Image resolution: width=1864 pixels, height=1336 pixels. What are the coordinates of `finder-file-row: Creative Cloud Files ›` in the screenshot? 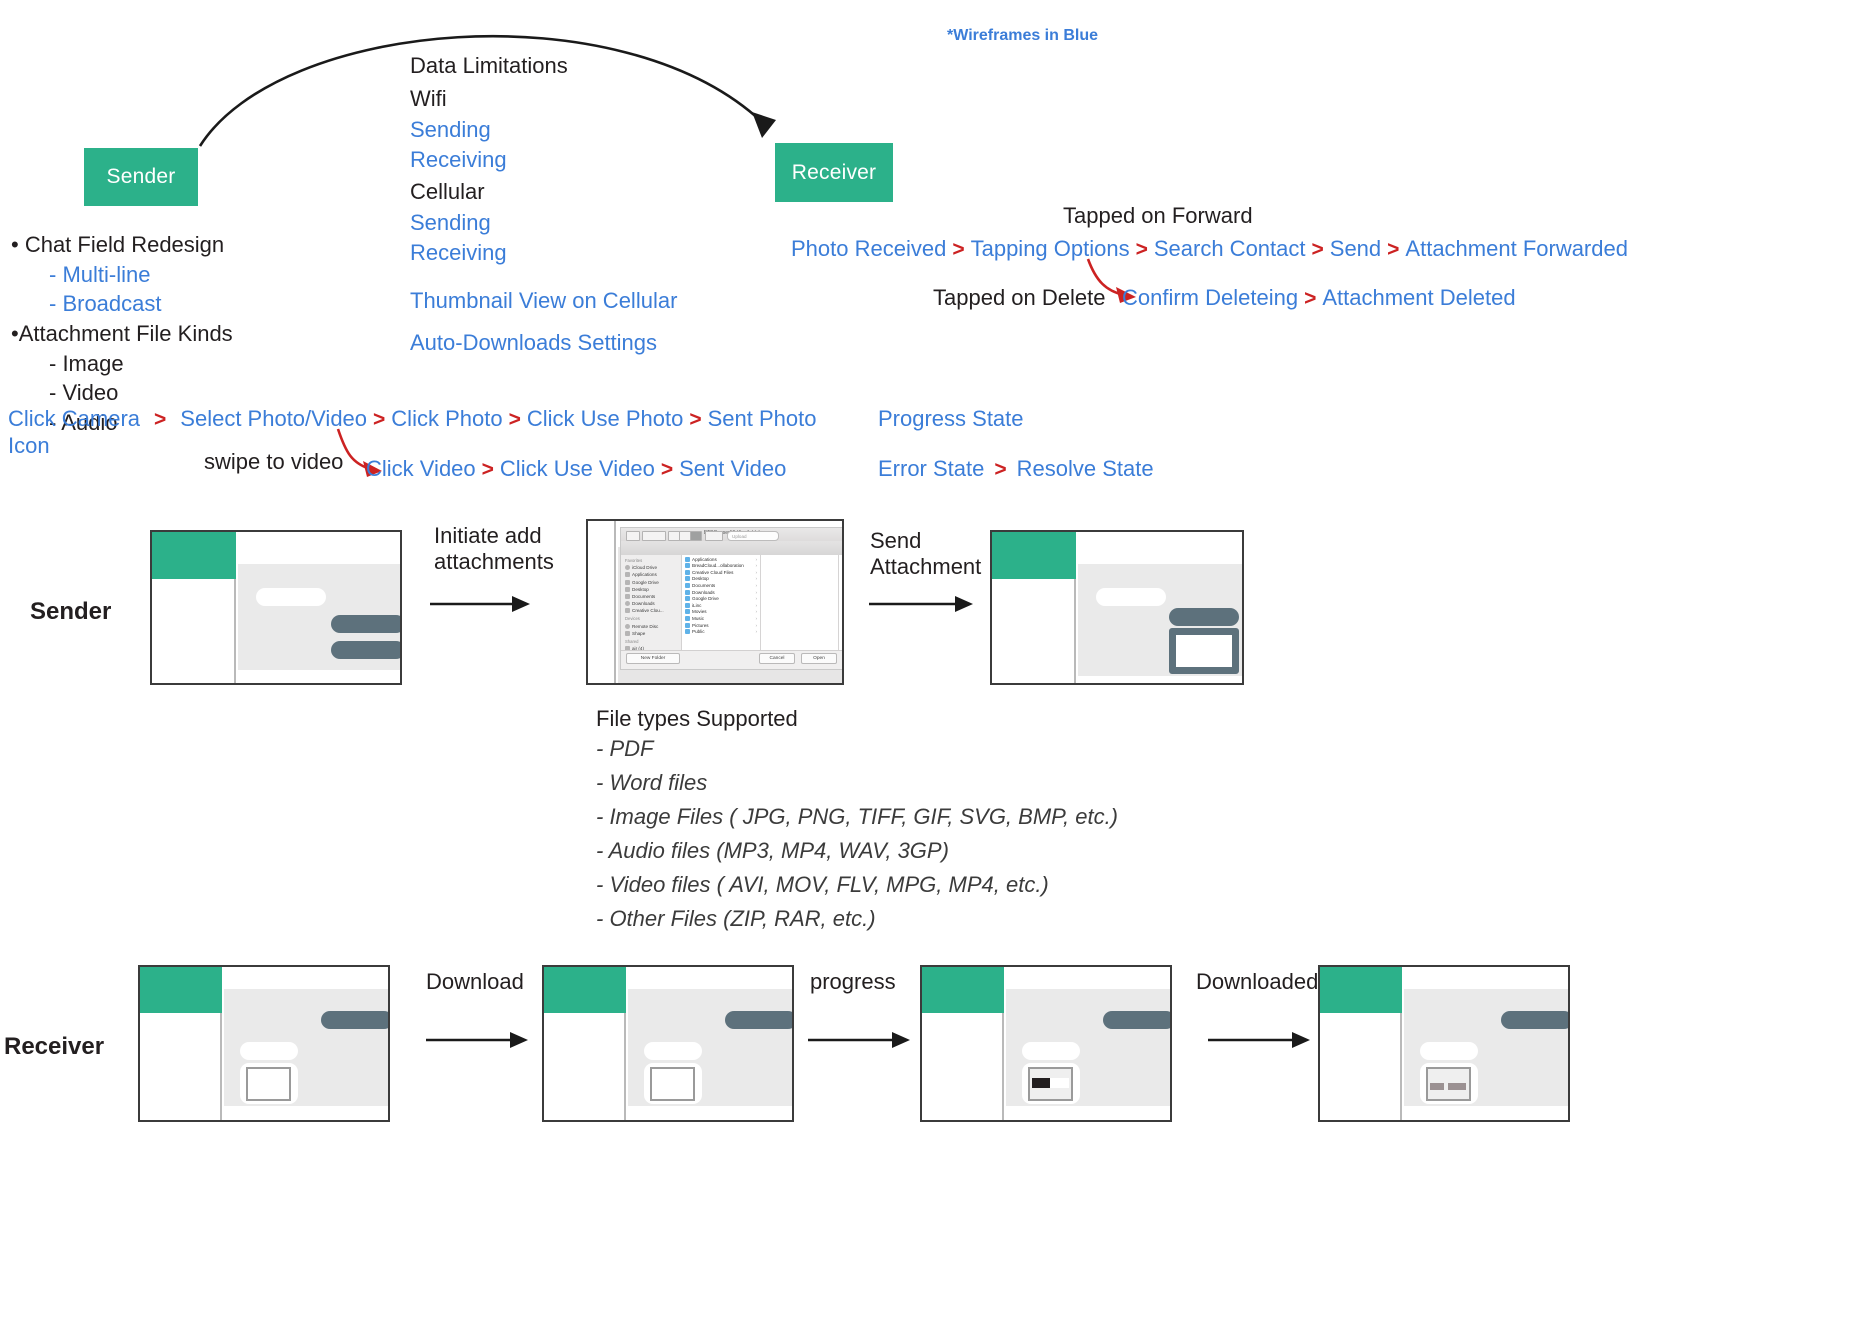 It's located at (721, 572).